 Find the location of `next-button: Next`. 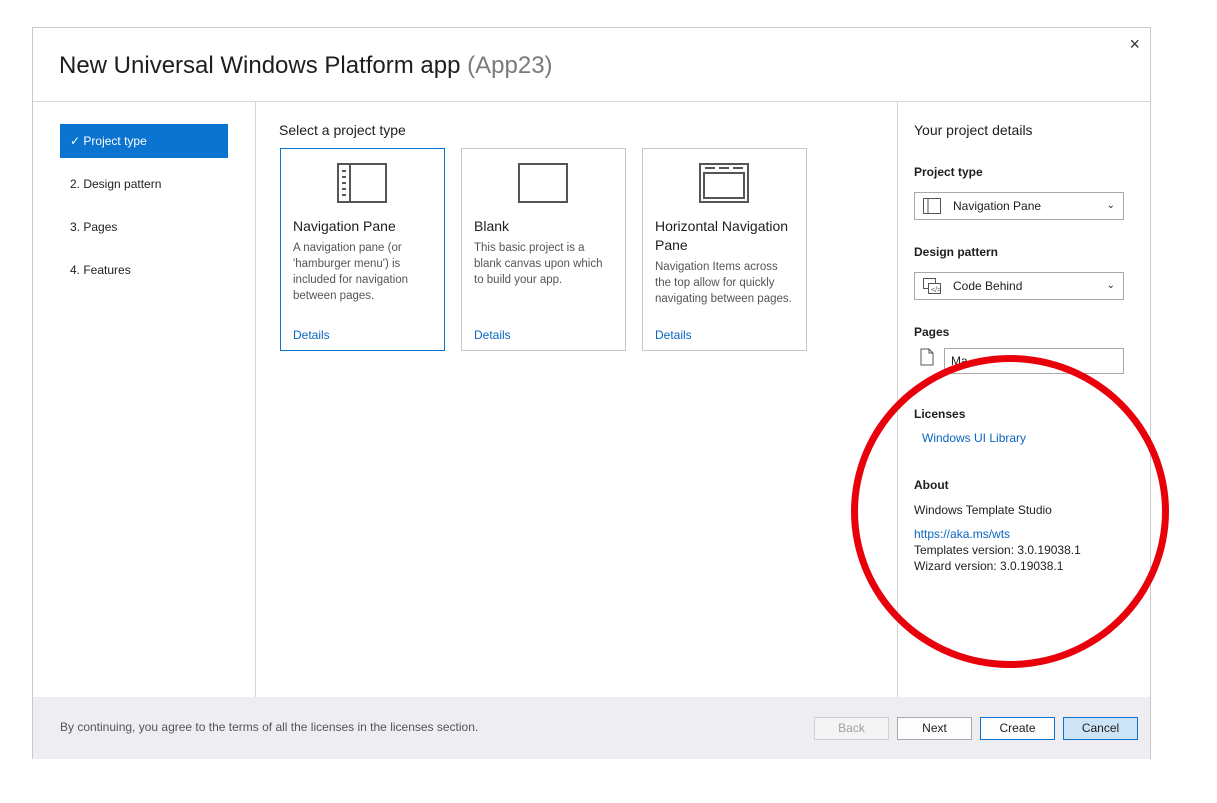

next-button: Next is located at coordinates (934, 728).